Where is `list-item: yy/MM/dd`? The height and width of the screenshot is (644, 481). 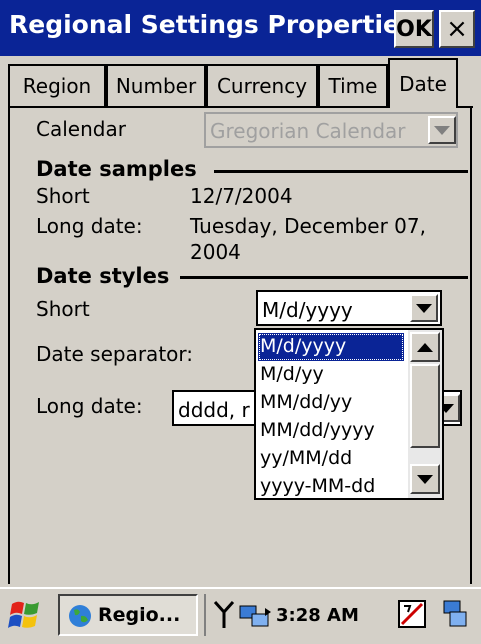 list-item: yy/MM/dd is located at coordinates (331, 459).